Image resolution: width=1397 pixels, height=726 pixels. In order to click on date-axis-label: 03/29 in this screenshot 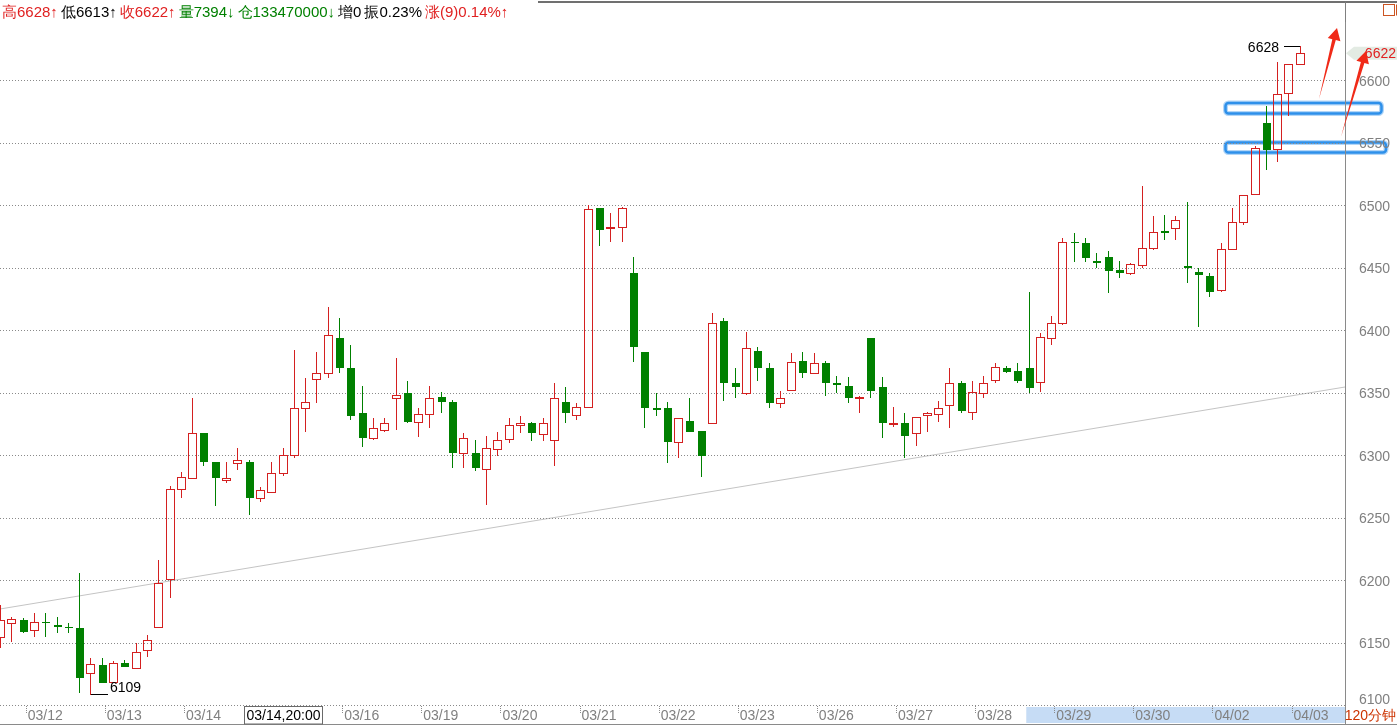, I will do `click(1074, 715)`.